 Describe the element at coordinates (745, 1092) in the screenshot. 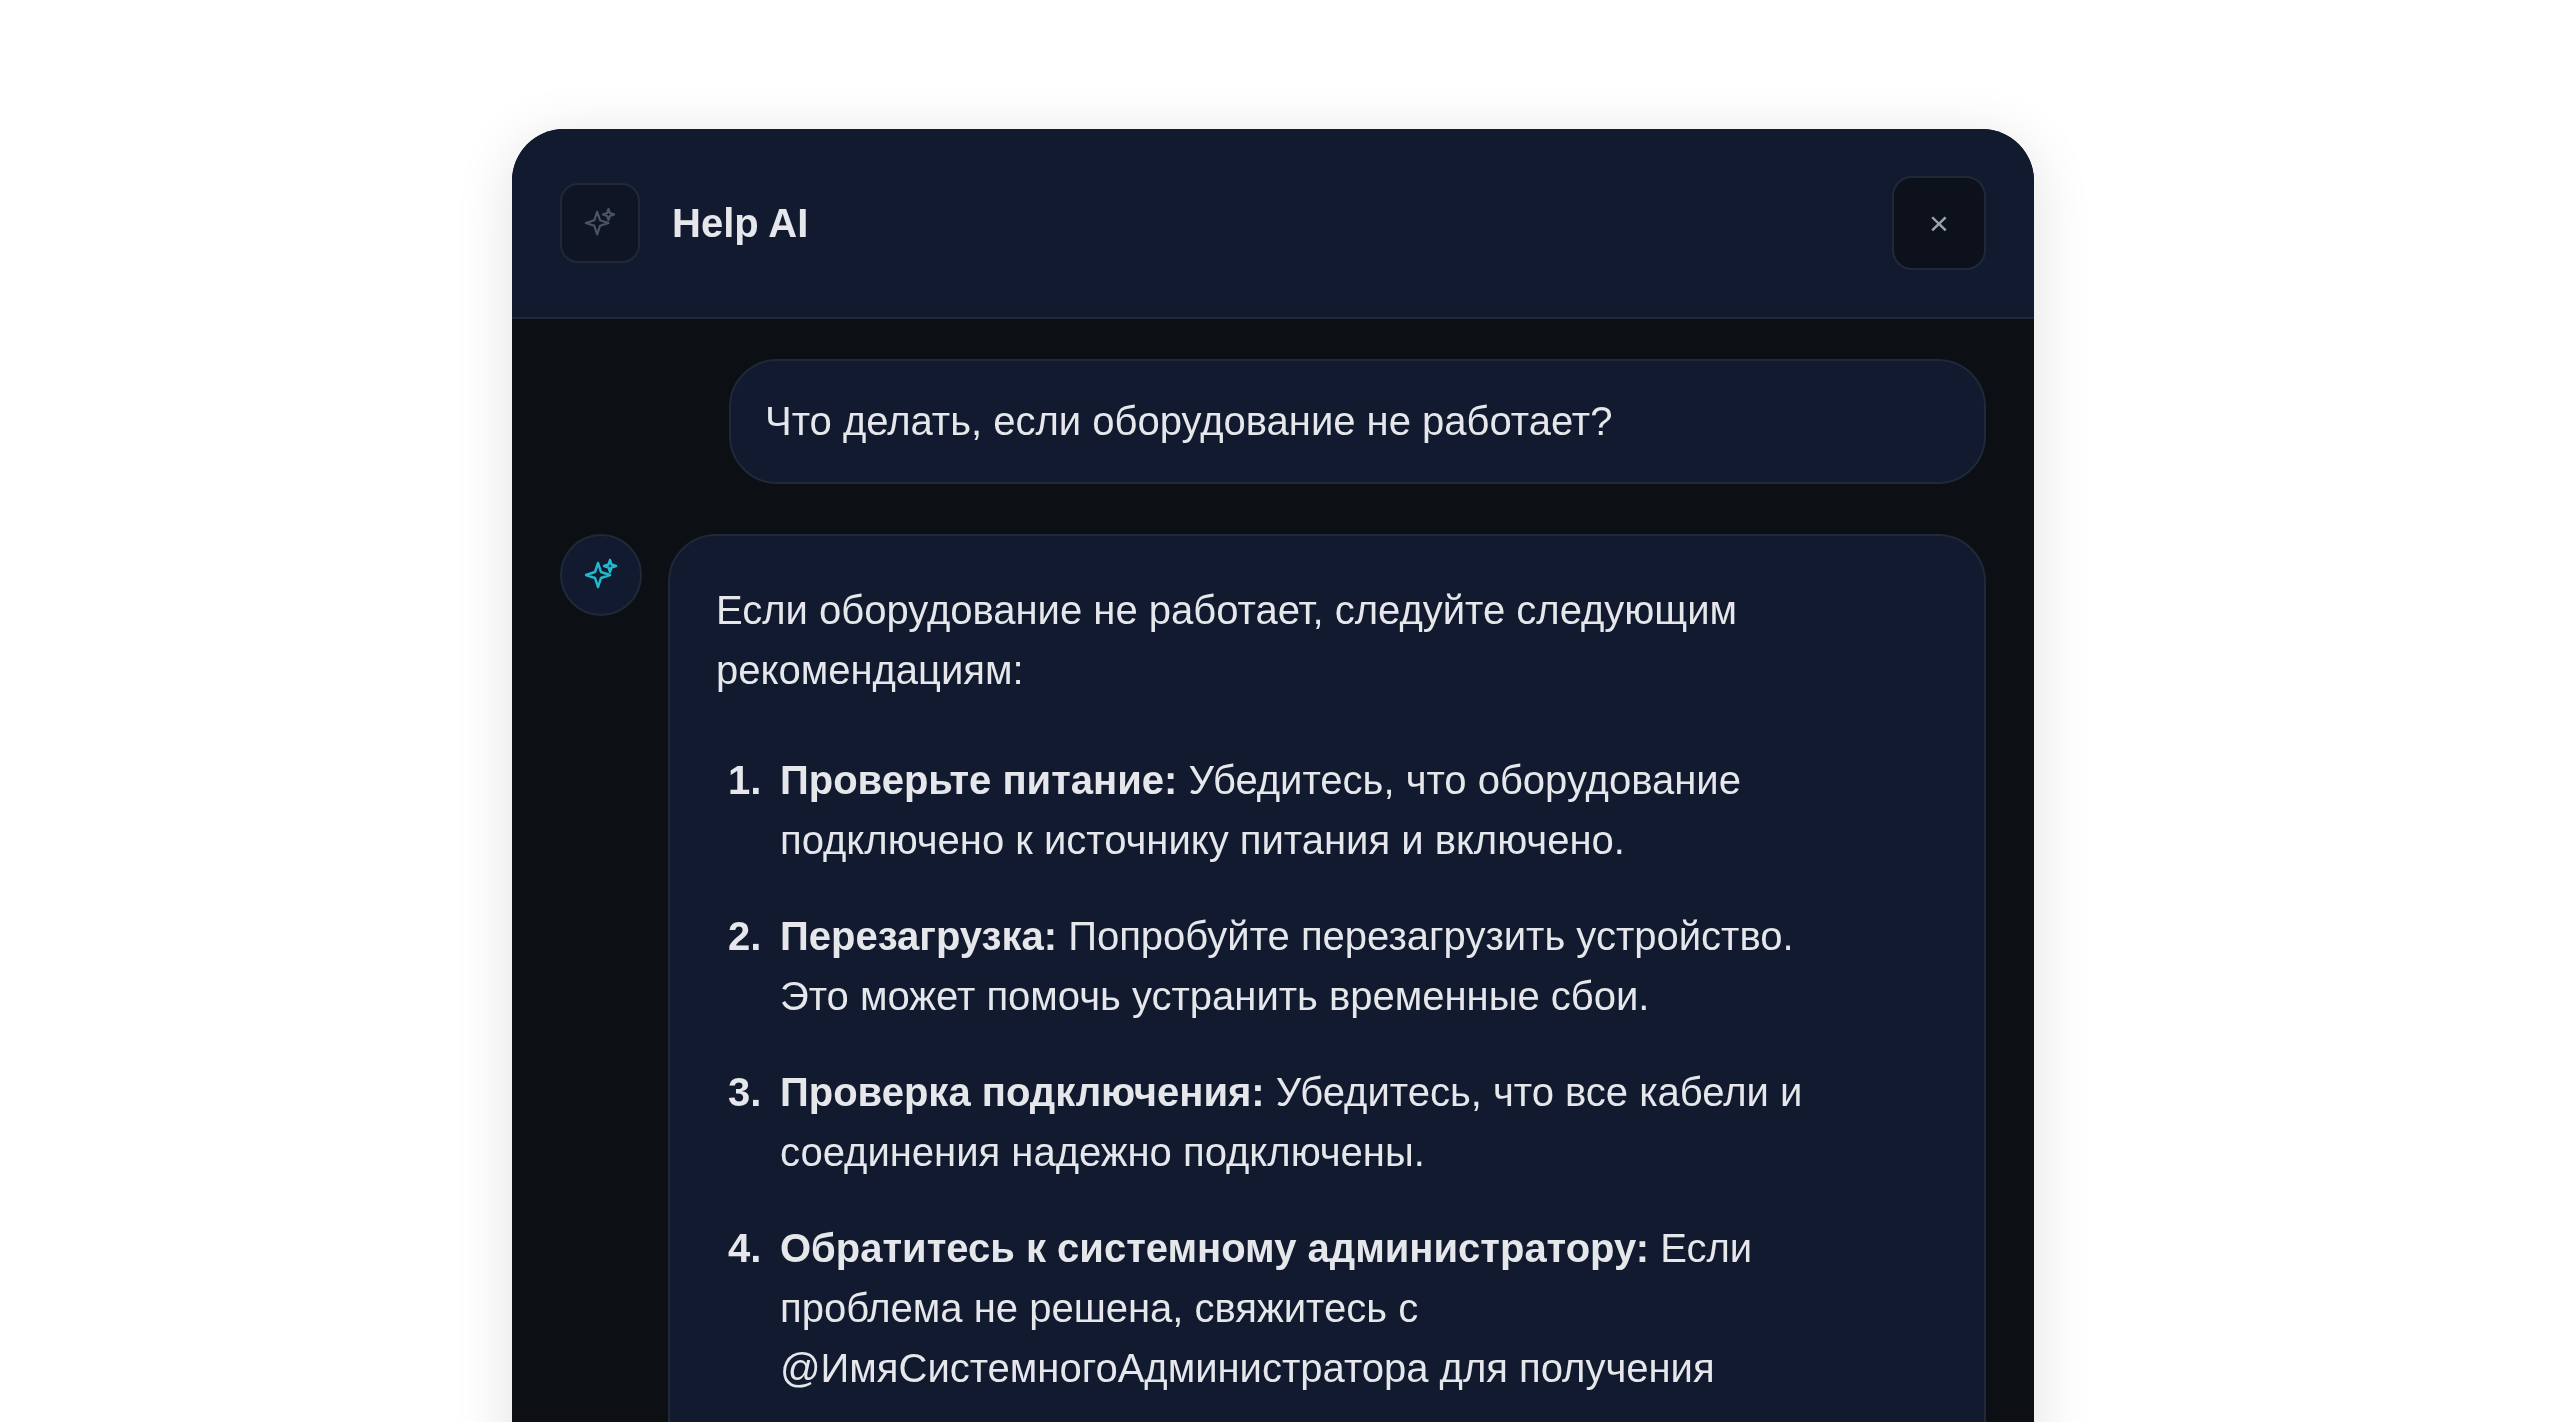

I see `step-number: 3.` at that location.